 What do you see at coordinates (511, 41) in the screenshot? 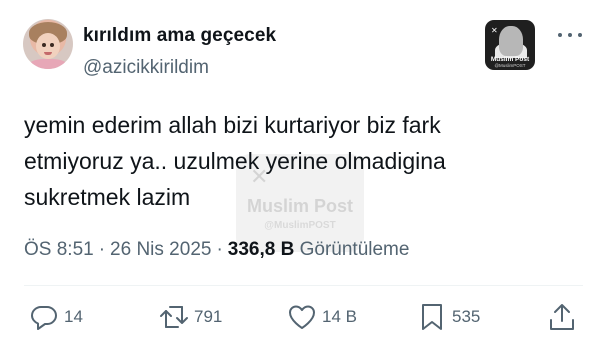
I see `badge-portrait` at bounding box center [511, 41].